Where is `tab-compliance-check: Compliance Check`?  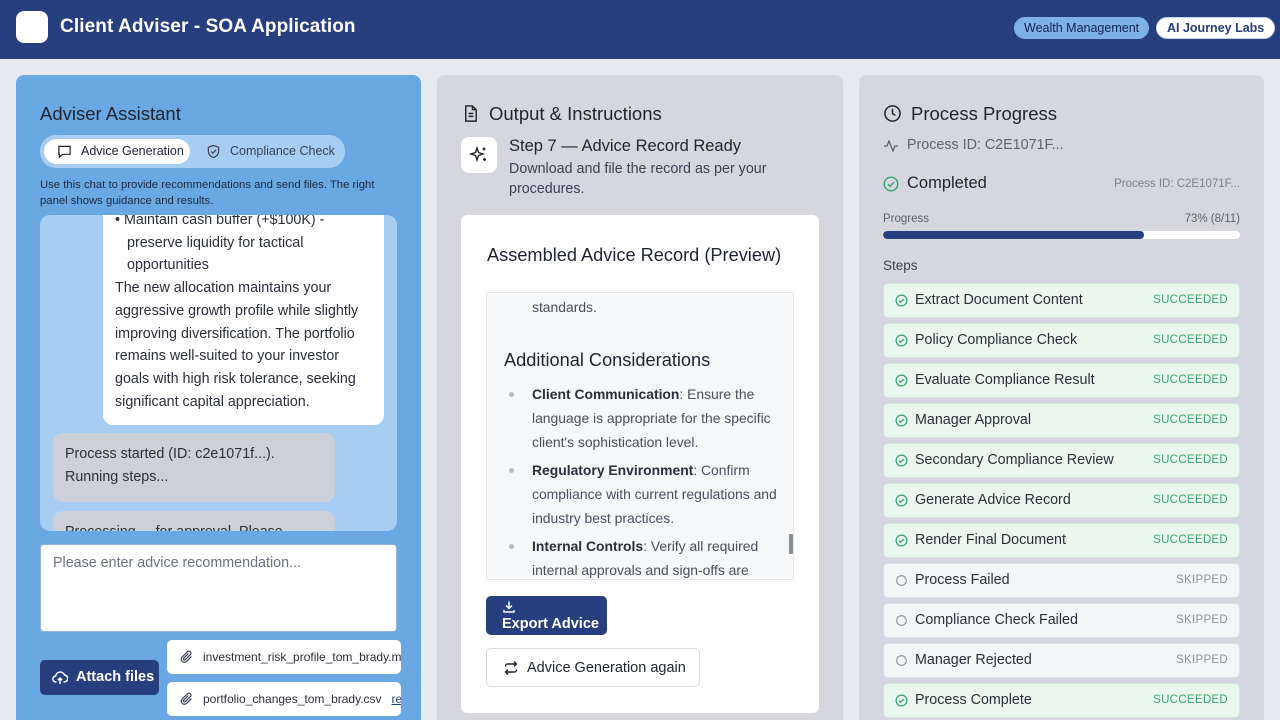
tab-compliance-check: Compliance Check is located at coordinates (272, 151).